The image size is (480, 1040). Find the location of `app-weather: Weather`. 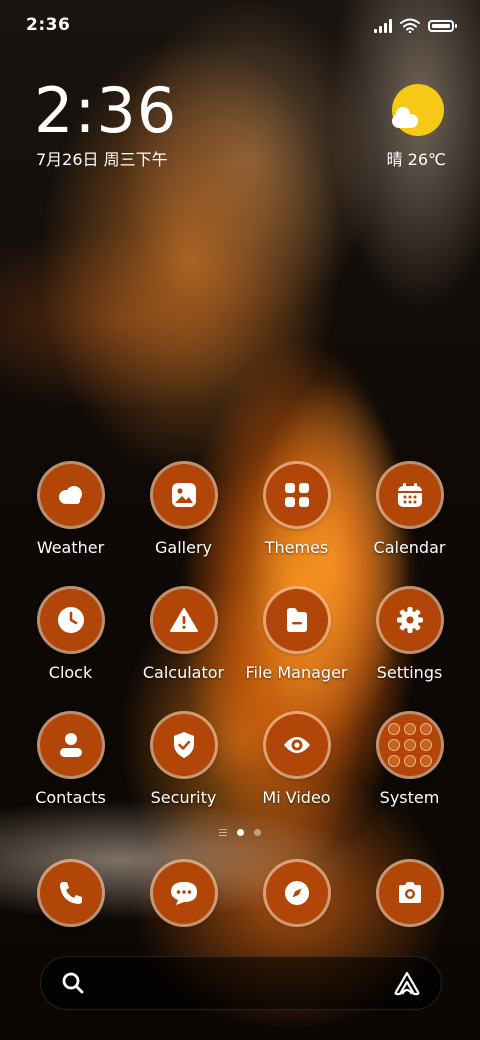

app-weather: Weather is located at coordinates (70, 526).